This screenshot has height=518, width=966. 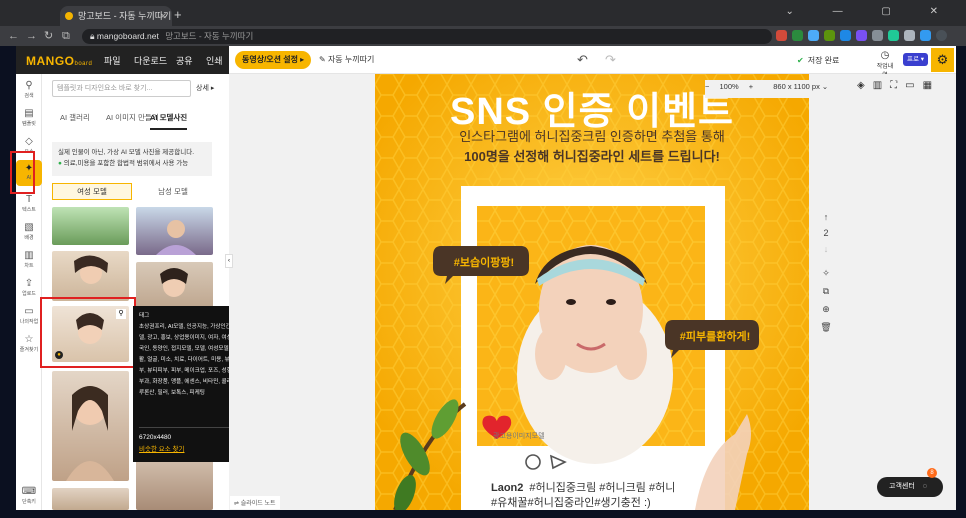 I want to click on sidebar-item-shortcuts: ⌨ 단축키, so click(x=29, y=495).